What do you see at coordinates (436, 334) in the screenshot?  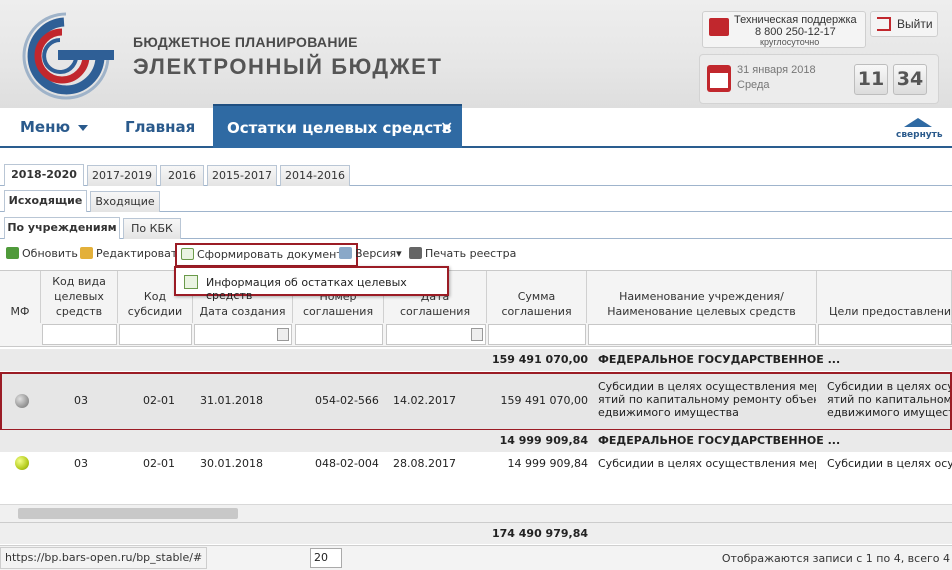 I see `filter-agreement-date` at bounding box center [436, 334].